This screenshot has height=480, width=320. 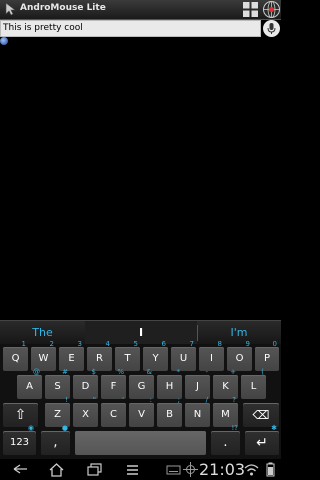 I want to click on suggestion-im: I'm, so click(x=239, y=333).